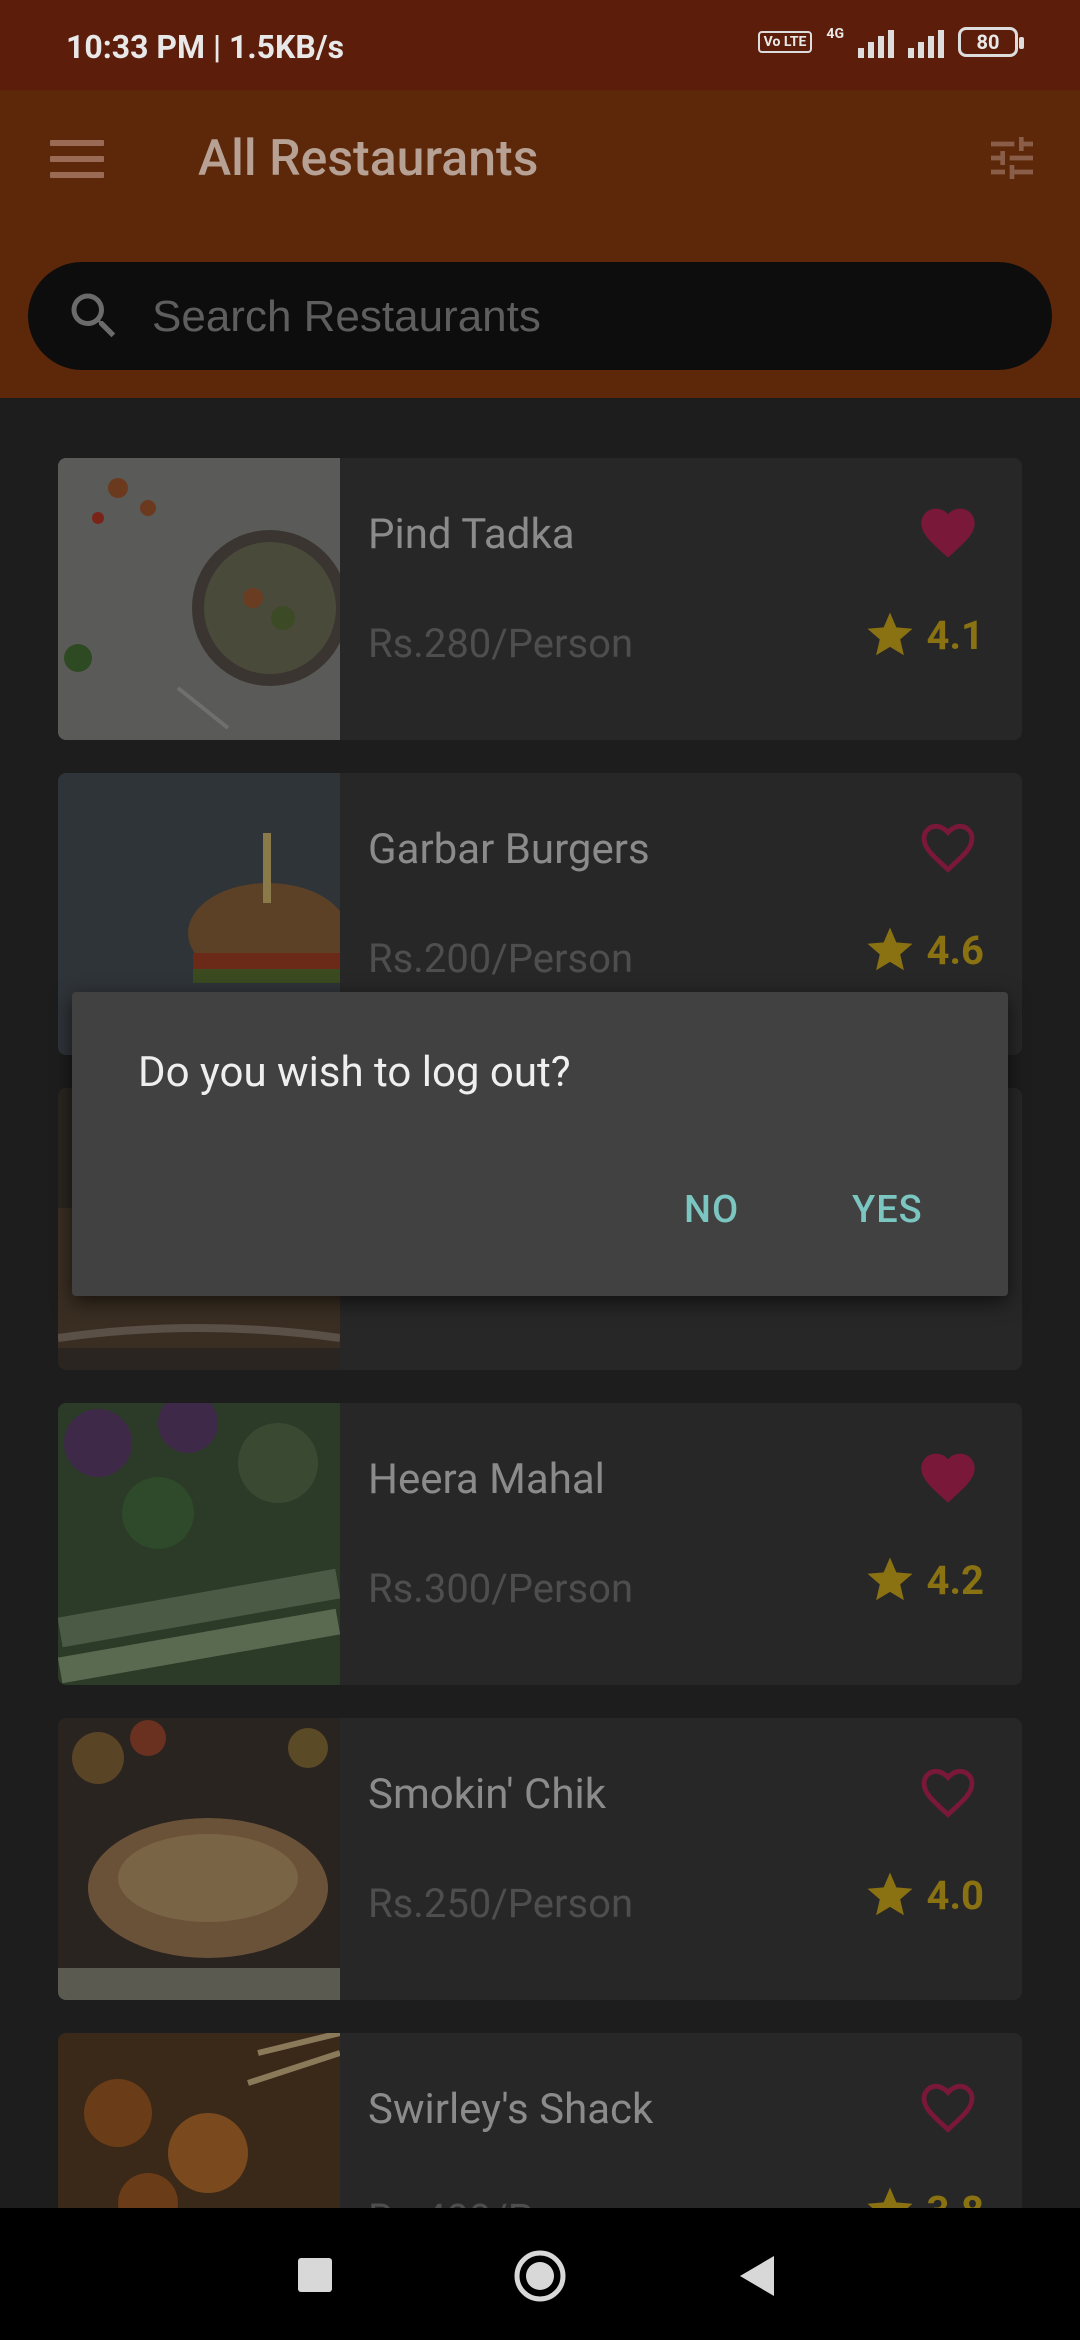 This screenshot has width=1080, height=2340. I want to click on circle-home-icon, so click(540, 2278).